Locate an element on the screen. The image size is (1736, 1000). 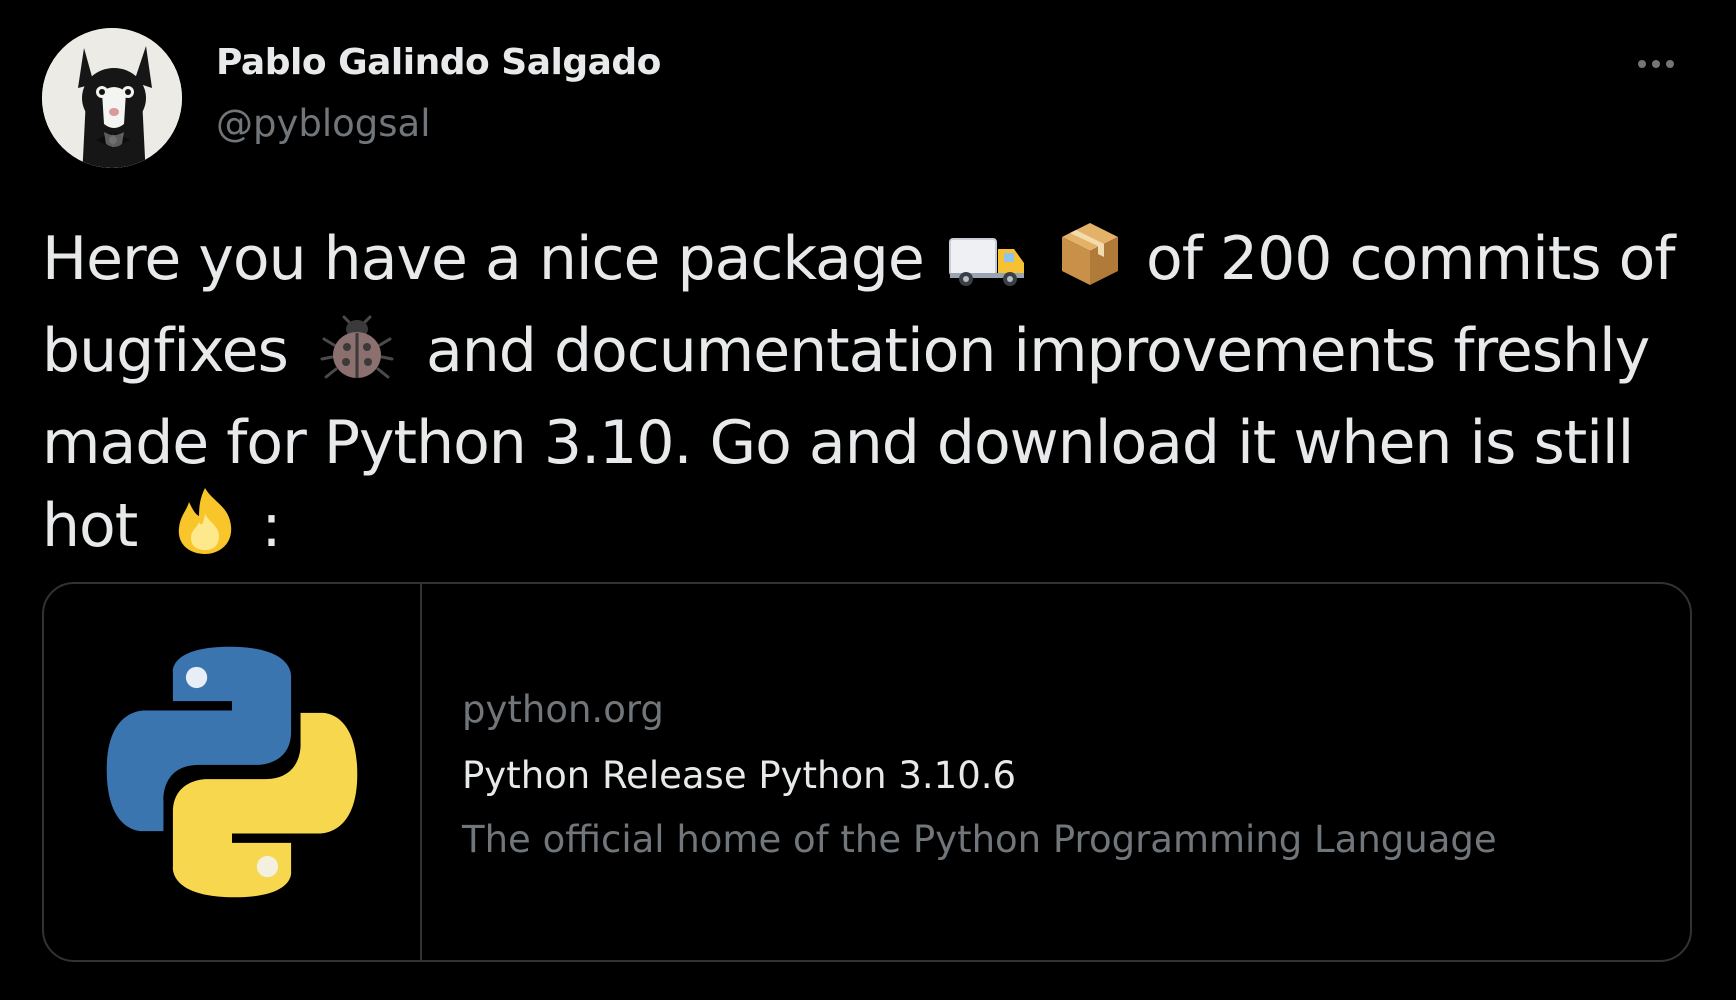
package-icon is located at coordinates (1090, 264).